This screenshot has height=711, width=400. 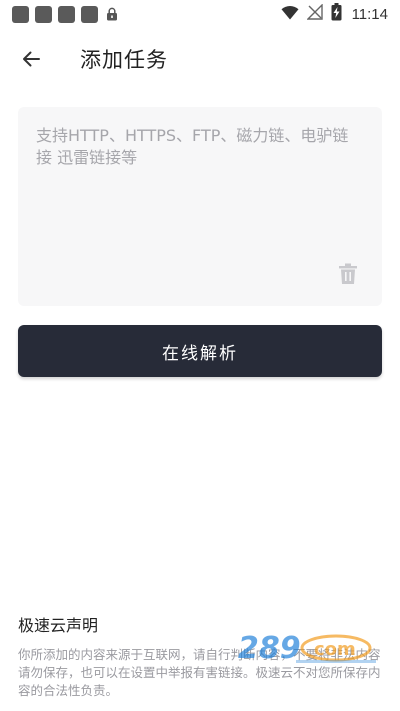 What do you see at coordinates (200, 14) in the screenshot?
I see `status-bar: 11:14` at bounding box center [200, 14].